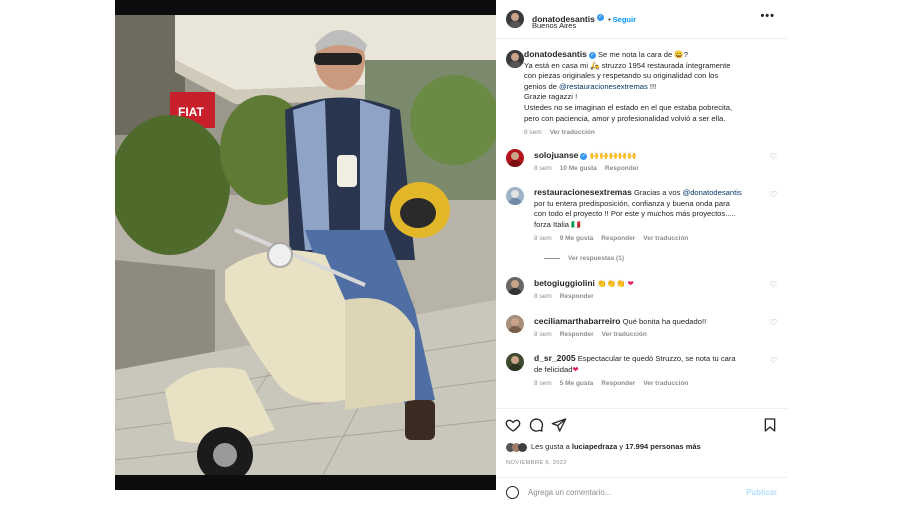 This screenshot has width=900, height=508. I want to click on comment-likes: 5 Me gusta, so click(577, 383).